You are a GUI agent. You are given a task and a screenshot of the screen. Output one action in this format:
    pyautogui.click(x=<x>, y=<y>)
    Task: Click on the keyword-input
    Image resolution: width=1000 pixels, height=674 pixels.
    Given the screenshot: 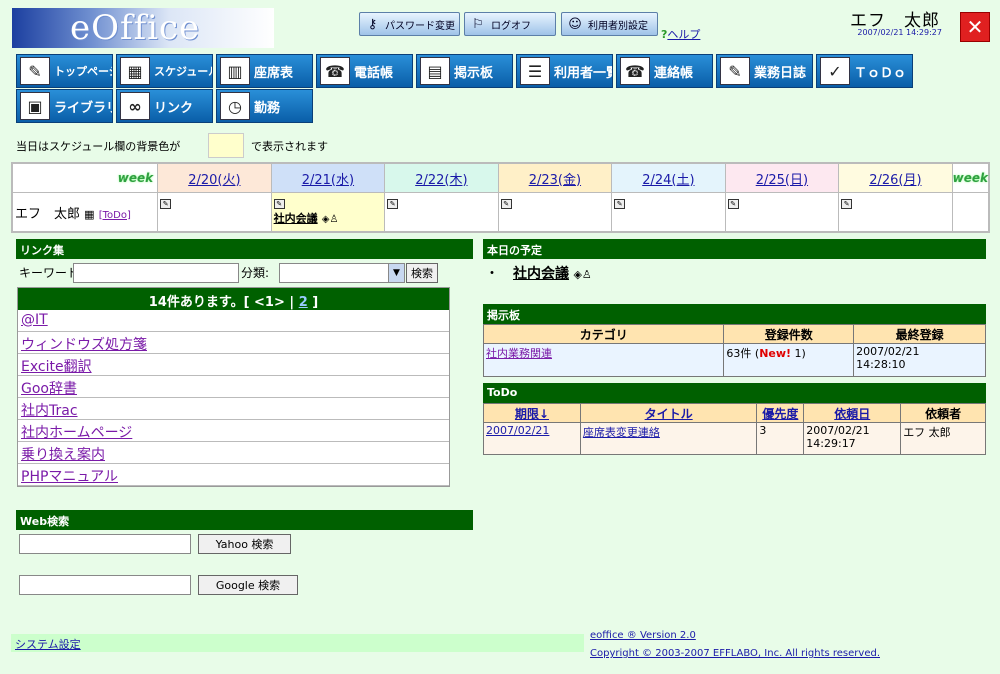 What is the action you would take?
    pyautogui.click(x=156, y=273)
    